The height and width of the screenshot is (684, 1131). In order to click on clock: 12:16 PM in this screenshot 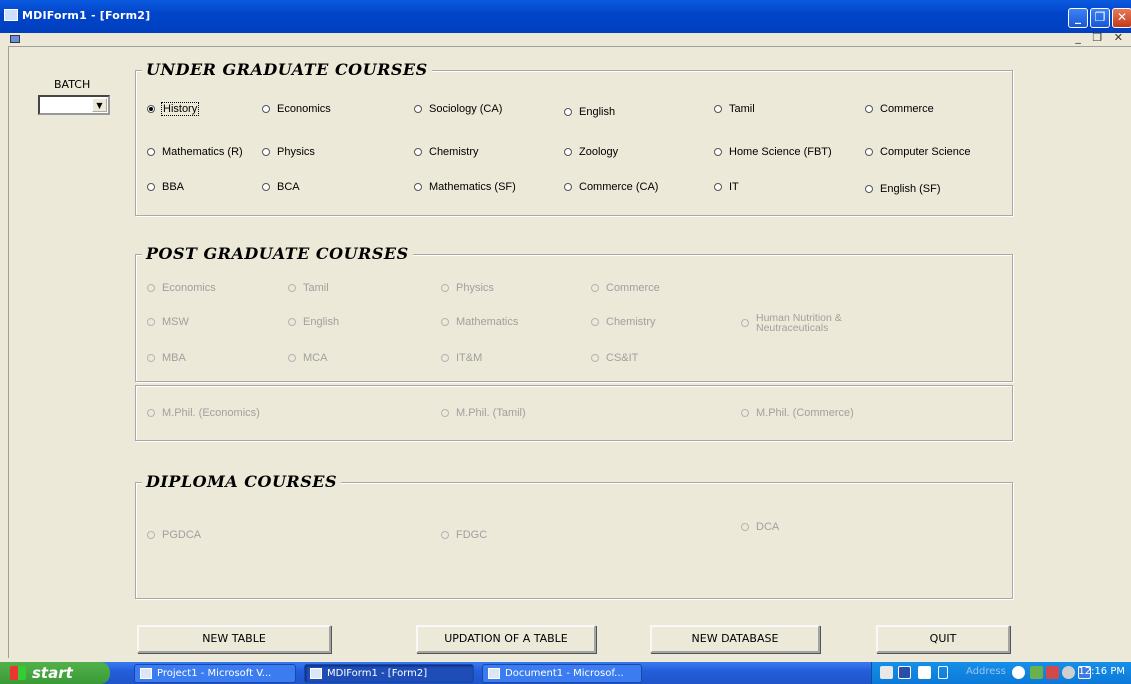, I will do `click(1101, 671)`.